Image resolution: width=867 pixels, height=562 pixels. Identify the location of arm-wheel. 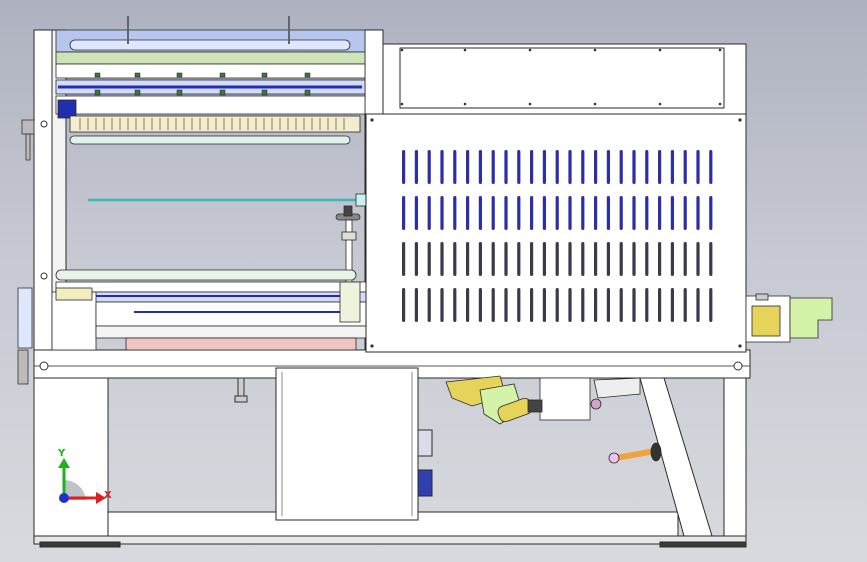
(656, 452).